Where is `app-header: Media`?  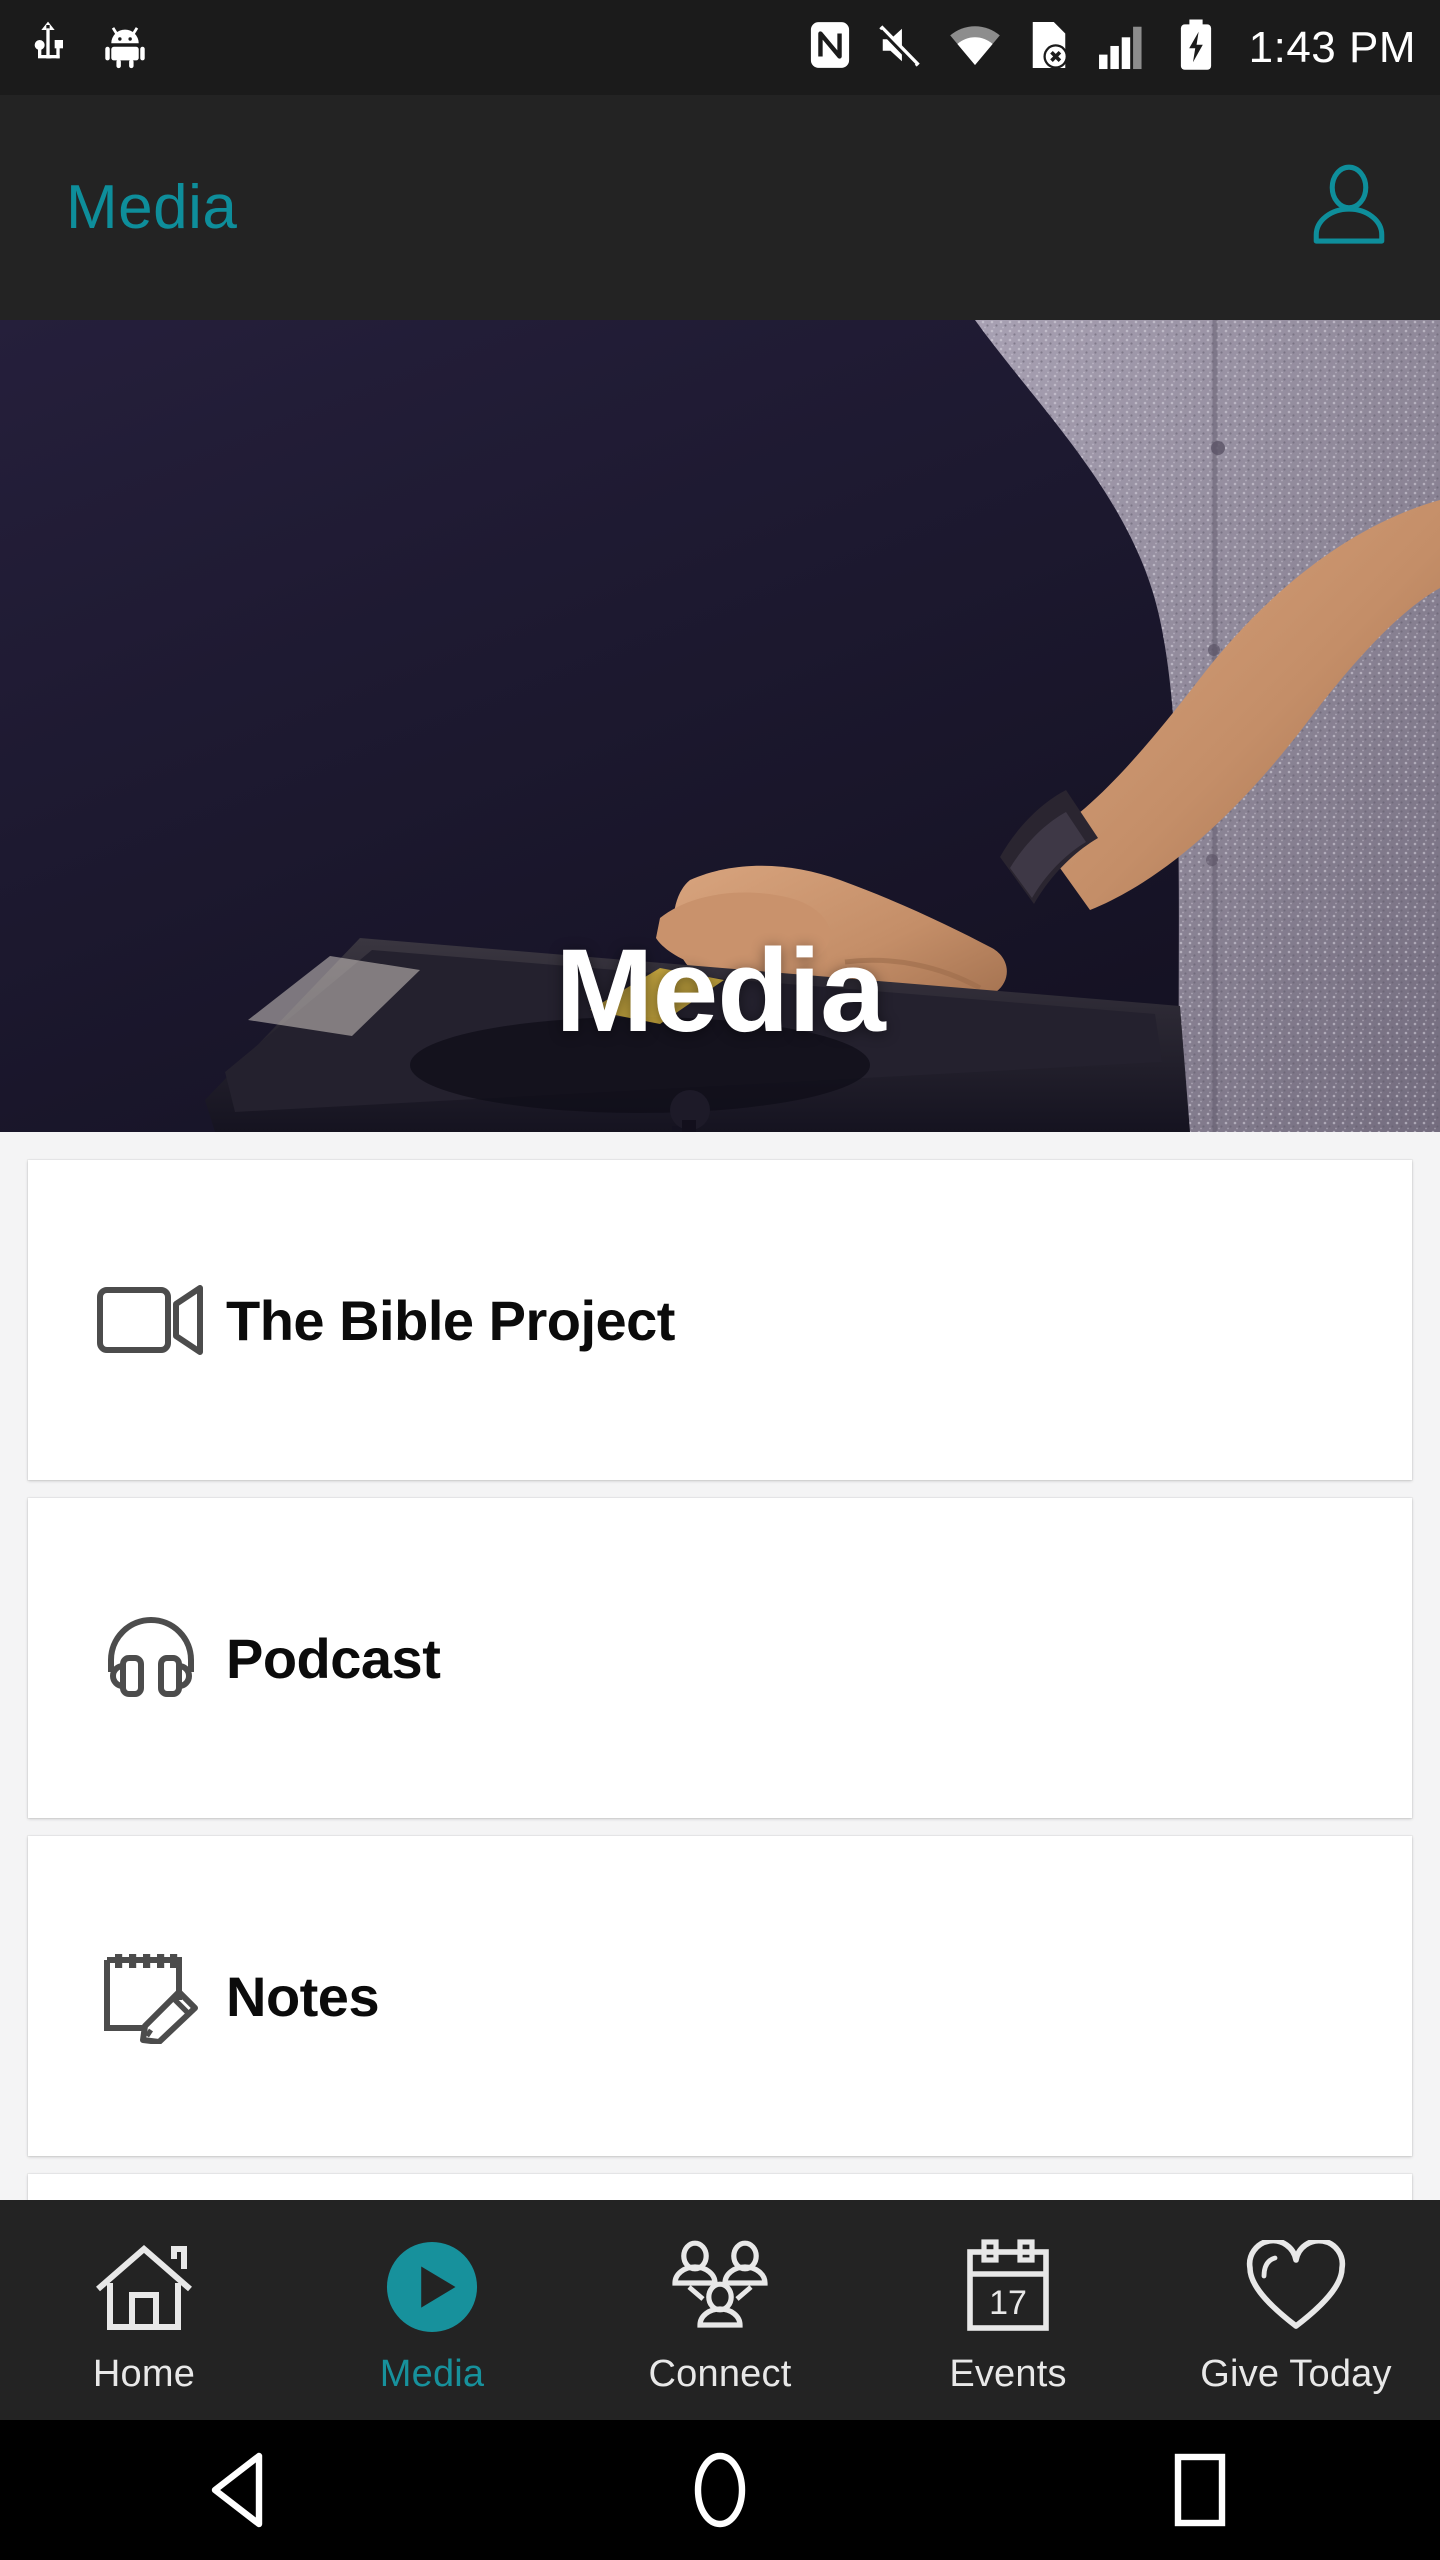
app-header: Media is located at coordinates (720, 207).